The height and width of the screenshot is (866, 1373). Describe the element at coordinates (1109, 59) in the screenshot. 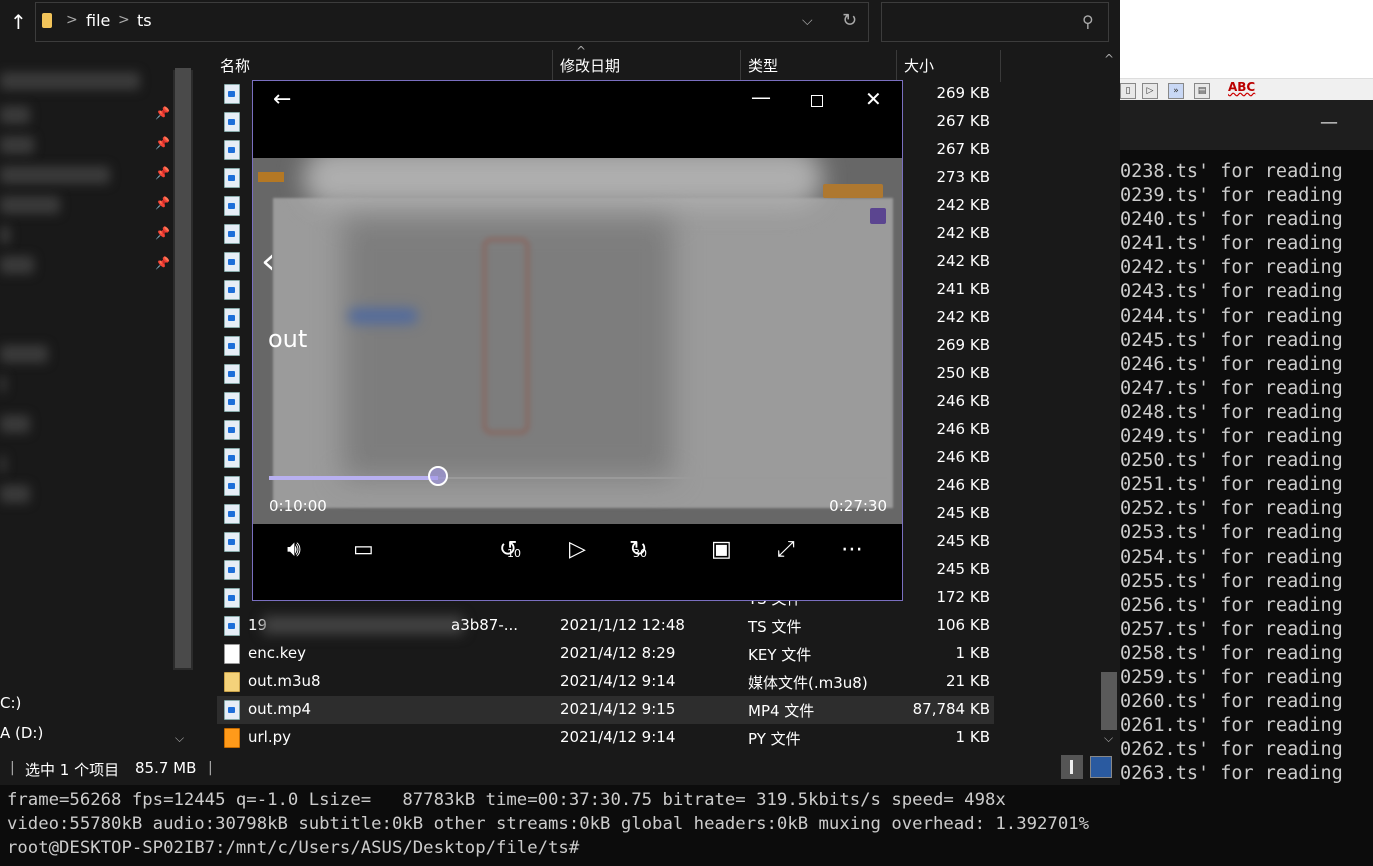

I see `scroll-up-icon: ^` at that location.